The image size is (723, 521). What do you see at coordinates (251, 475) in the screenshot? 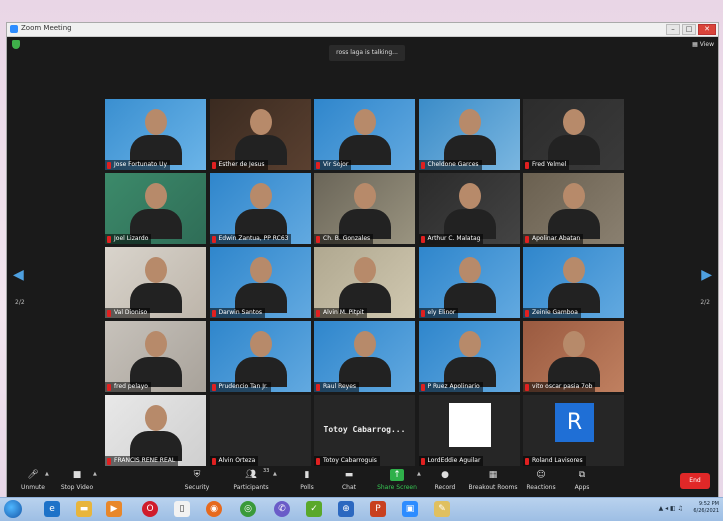
I see `participants-icon: 👥︎` at bounding box center [251, 475].